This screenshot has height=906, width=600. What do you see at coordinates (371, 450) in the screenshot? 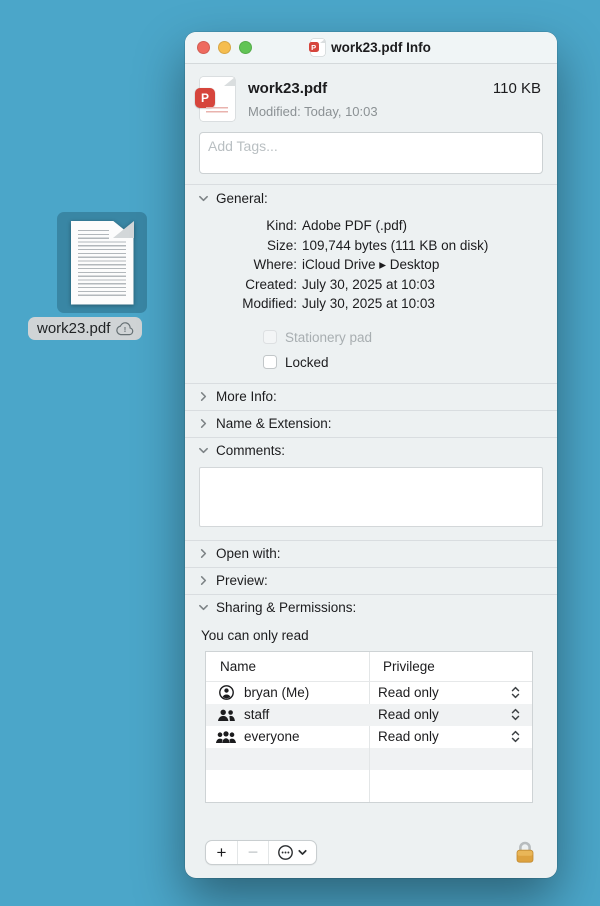
I see `section-comments: Comments:` at bounding box center [371, 450].